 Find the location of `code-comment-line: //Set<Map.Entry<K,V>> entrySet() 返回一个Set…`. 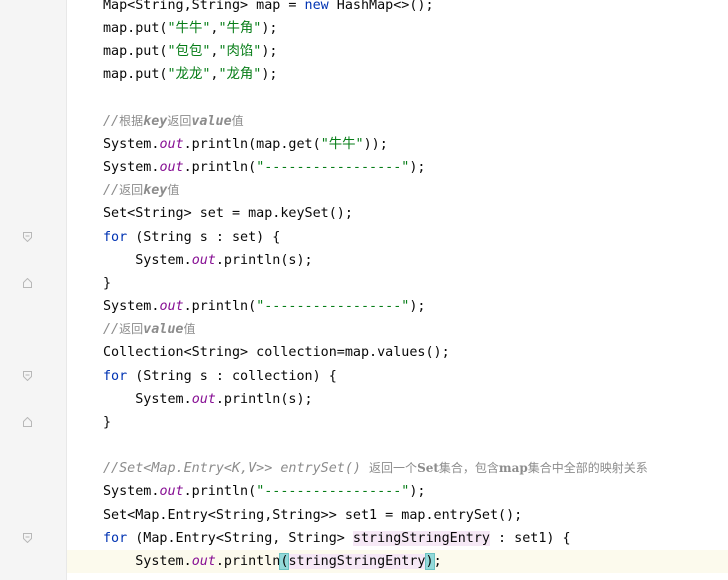

code-comment-line: //Set<Map.Entry<K,V>> entrySet() 返回一个Set… is located at coordinates (375, 468).